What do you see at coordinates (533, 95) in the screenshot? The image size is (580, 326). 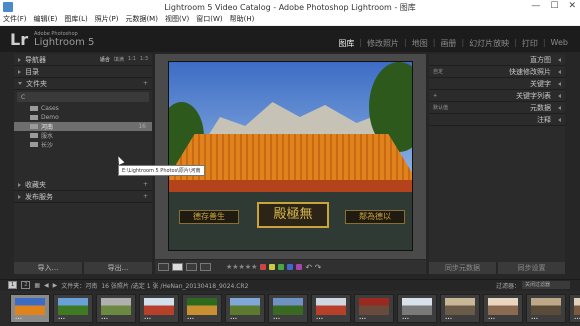 I see `keyword-list-title: 关键字列表` at bounding box center [533, 95].